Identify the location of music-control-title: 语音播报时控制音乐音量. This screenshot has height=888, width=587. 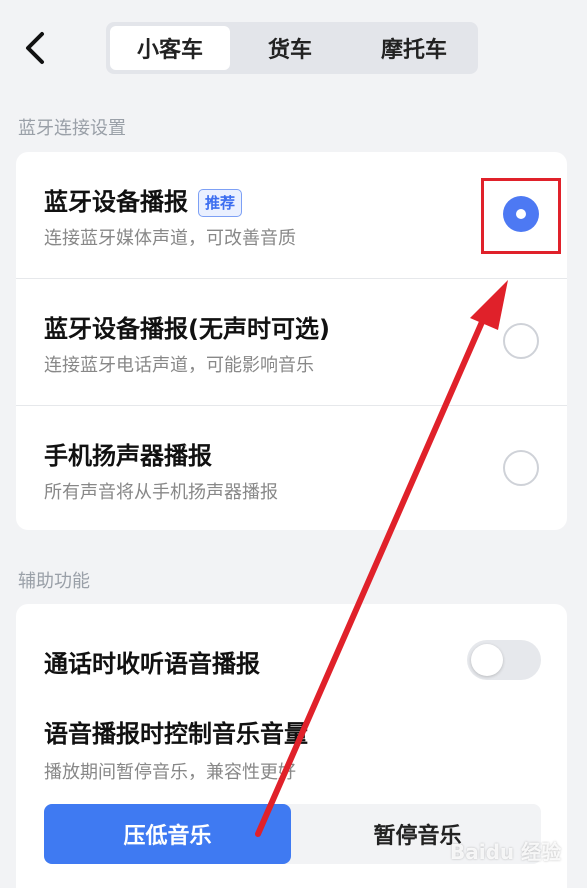
(176, 734).